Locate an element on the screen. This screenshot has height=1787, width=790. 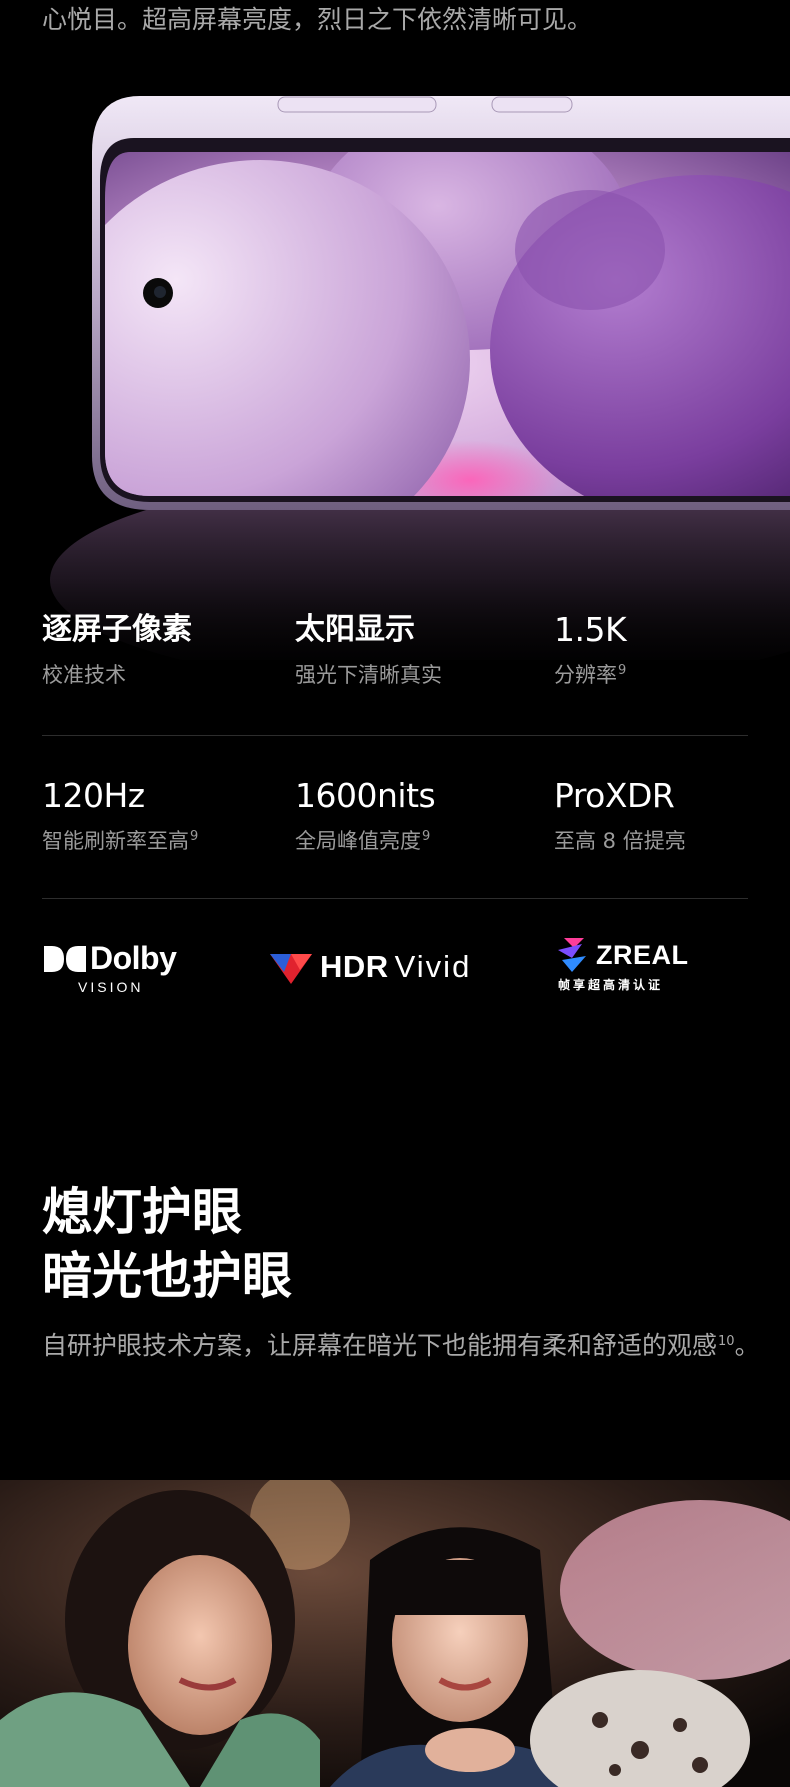
spec-sub-resolution: 分辨率9 is located at coordinates (590, 675).